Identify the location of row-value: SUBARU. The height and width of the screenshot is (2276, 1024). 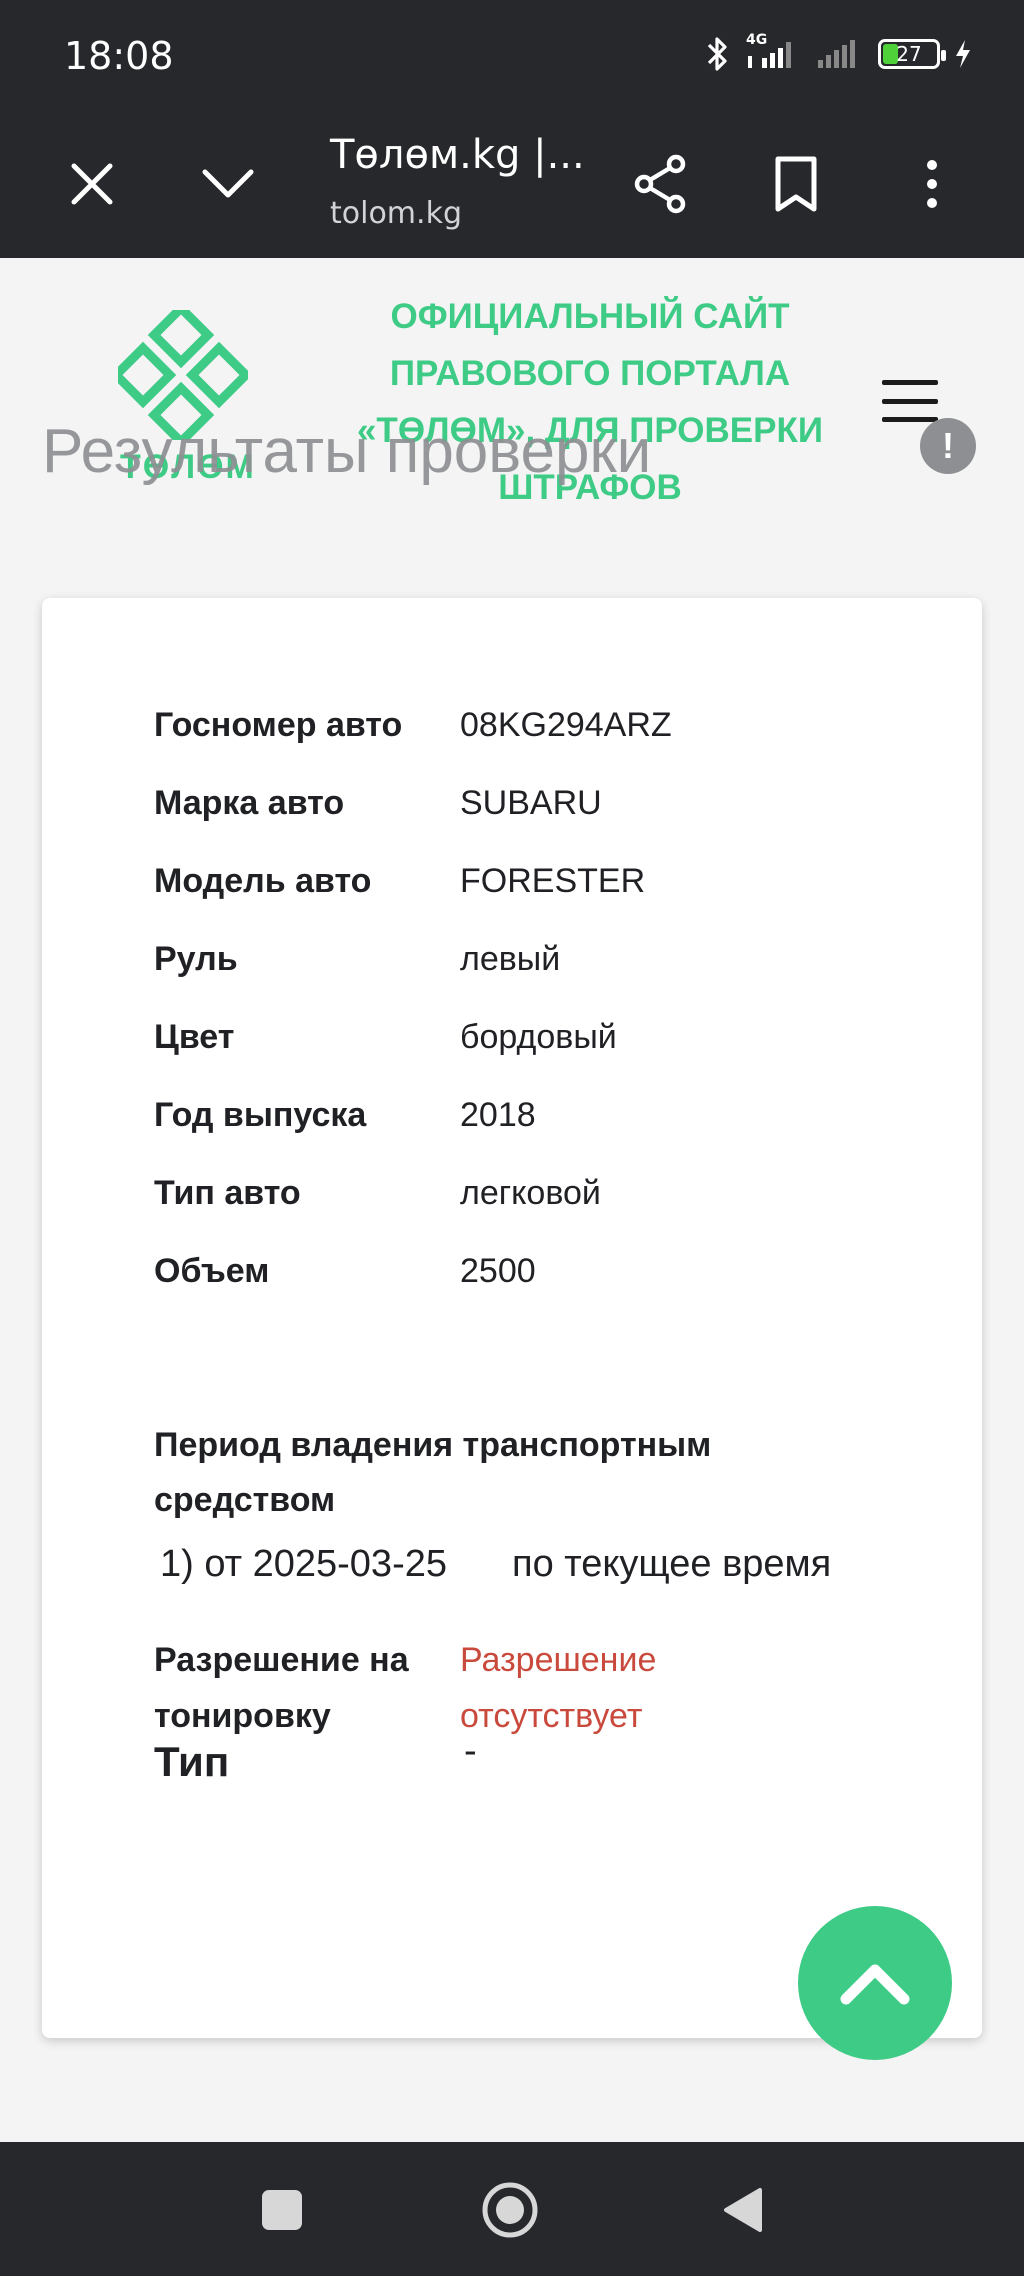
(531, 803).